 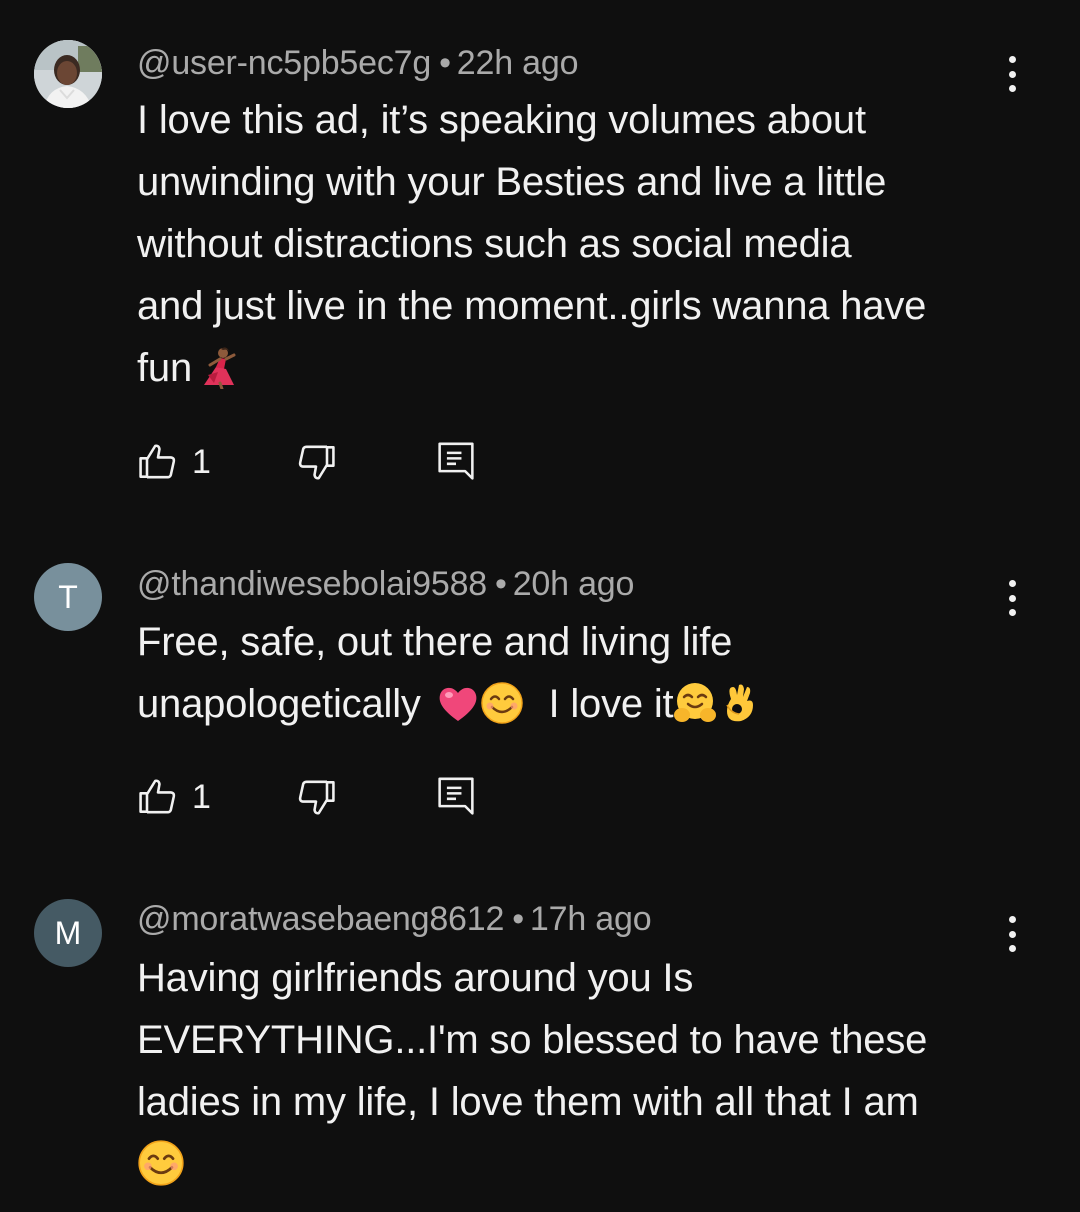 I want to click on avatar: M, so click(x=68, y=933).